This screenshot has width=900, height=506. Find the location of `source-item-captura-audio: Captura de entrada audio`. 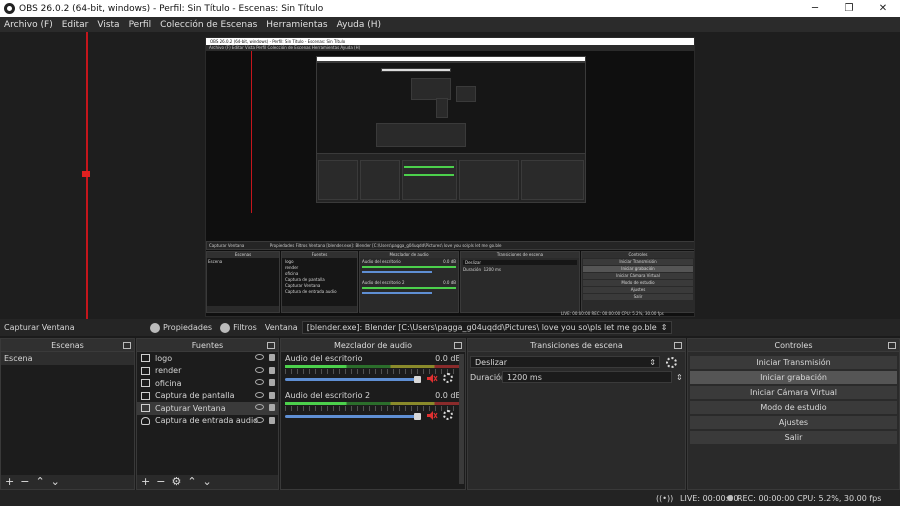

source-item-captura-audio: Captura de entrada audio is located at coordinates (207, 421).